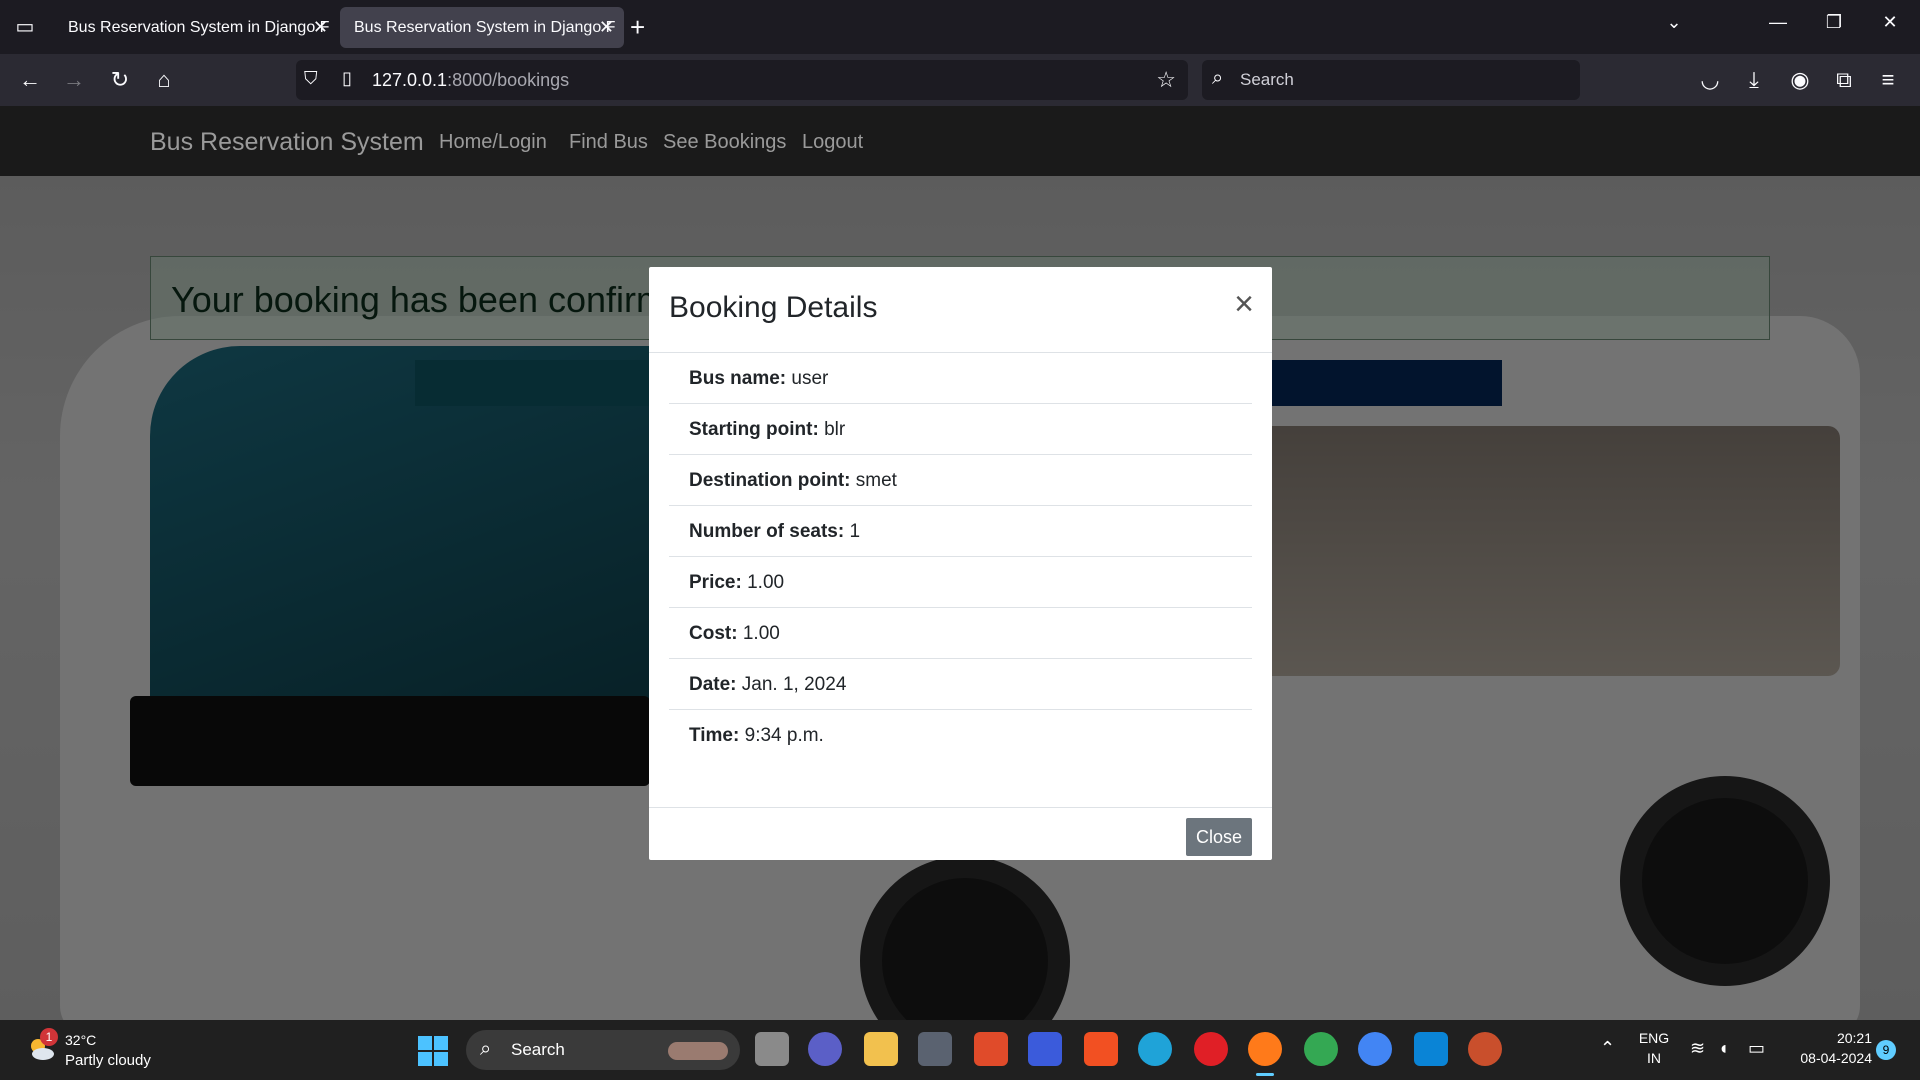  What do you see at coordinates (538, 1049) in the screenshot?
I see `taskbar-search-label: Search` at bounding box center [538, 1049].